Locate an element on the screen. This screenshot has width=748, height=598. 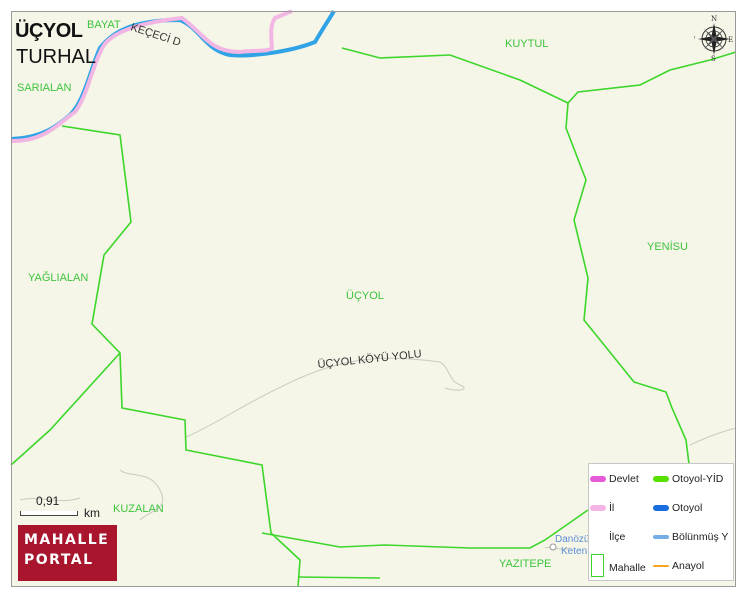
neighborhood-label-kuzalan: KUZALAN is located at coordinates (138, 509).